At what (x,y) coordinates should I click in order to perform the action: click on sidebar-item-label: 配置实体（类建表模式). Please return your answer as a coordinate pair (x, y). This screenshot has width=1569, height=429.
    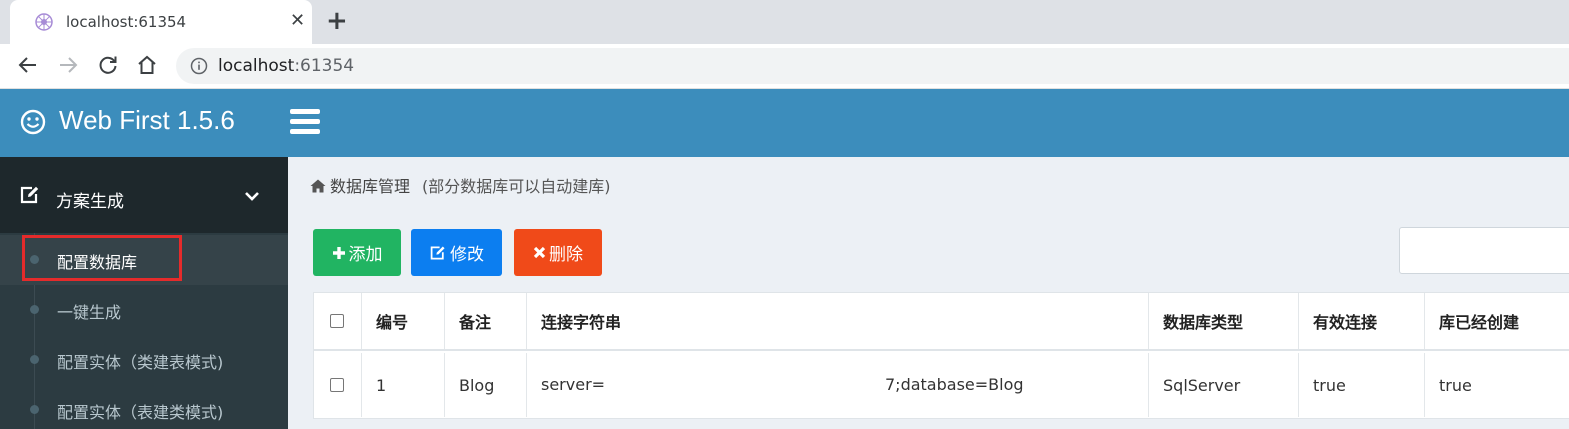
    Looking at the image, I should click on (140, 362).